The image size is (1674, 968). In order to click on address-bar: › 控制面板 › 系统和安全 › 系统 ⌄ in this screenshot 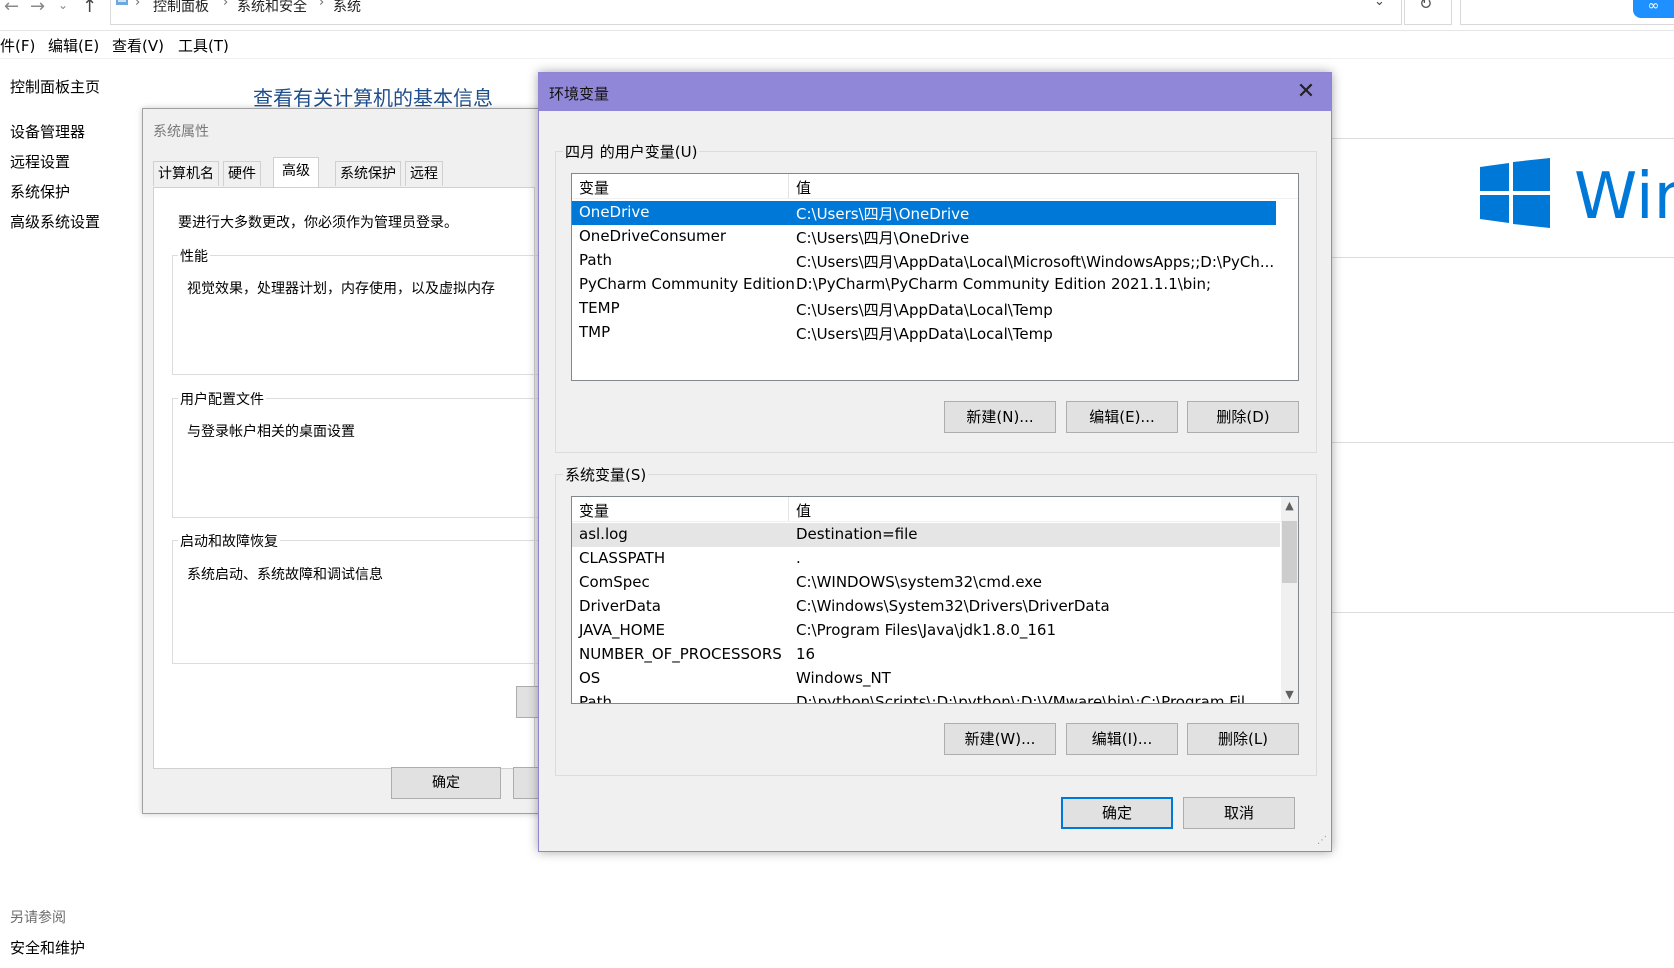, I will do `click(756, 12)`.